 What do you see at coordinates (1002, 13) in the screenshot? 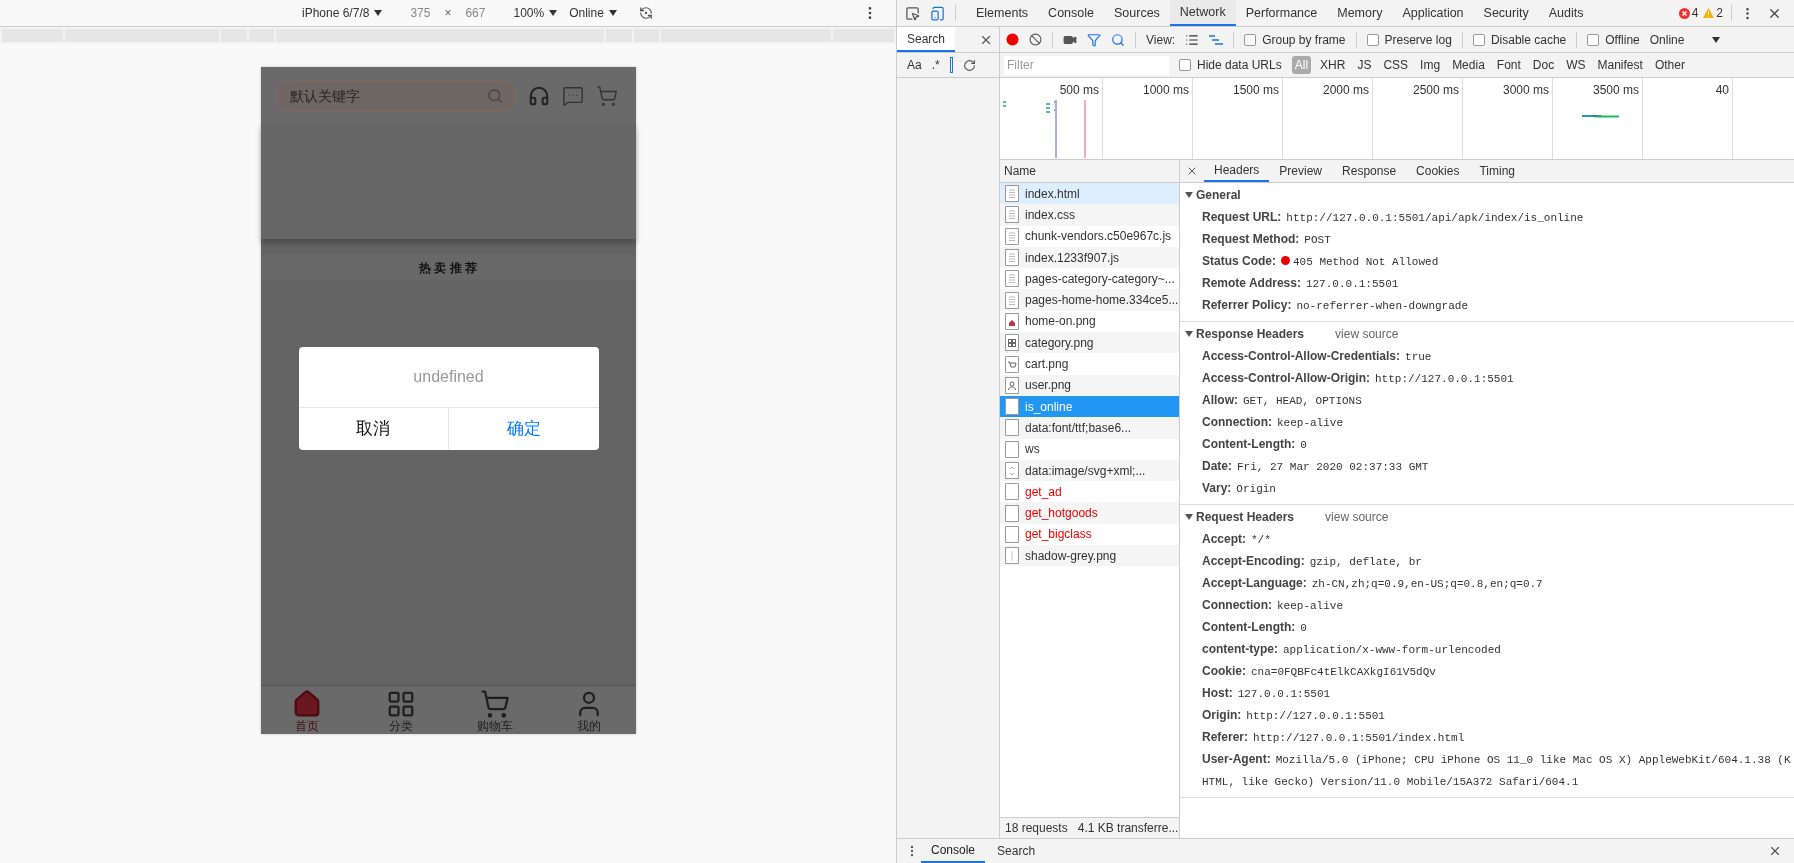
I see `devtools-tab: Elements` at bounding box center [1002, 13].